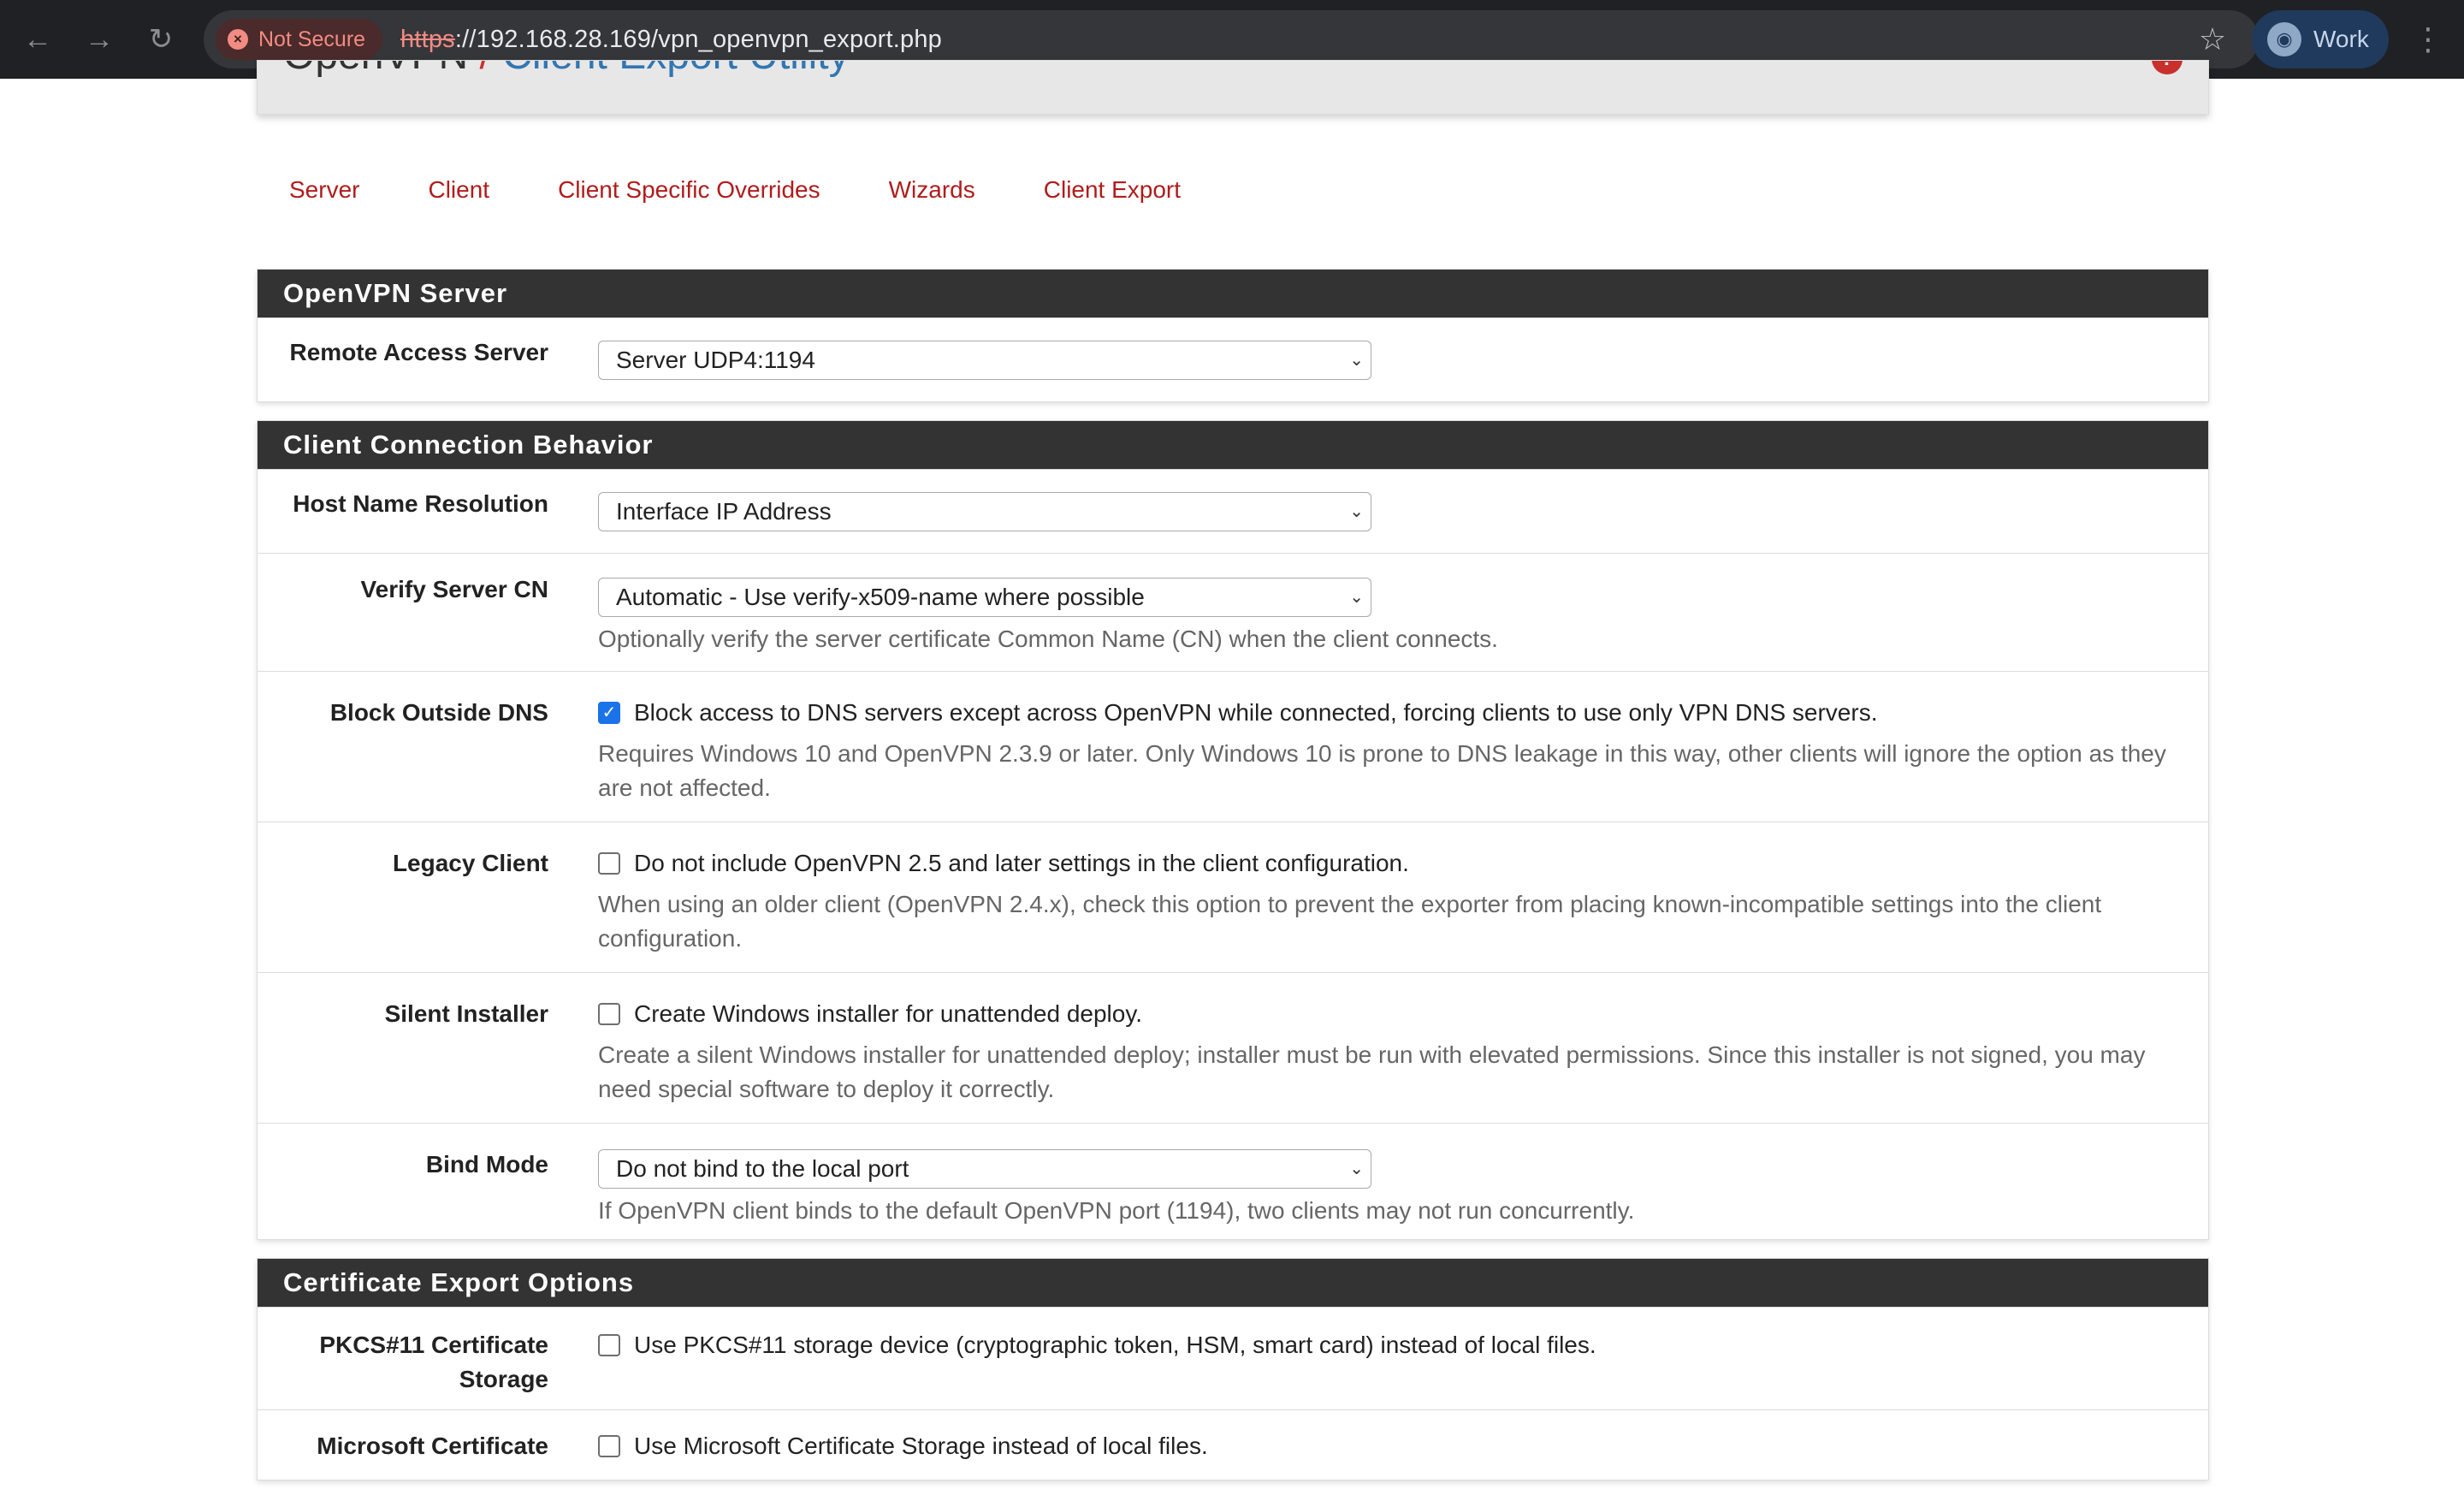 The width and height of the screenshot is (2464, 1495). Describe the element at coordinates (375, 69) in the screenshot. I see `breadcrumb-parent: OpenVPN` at that location.